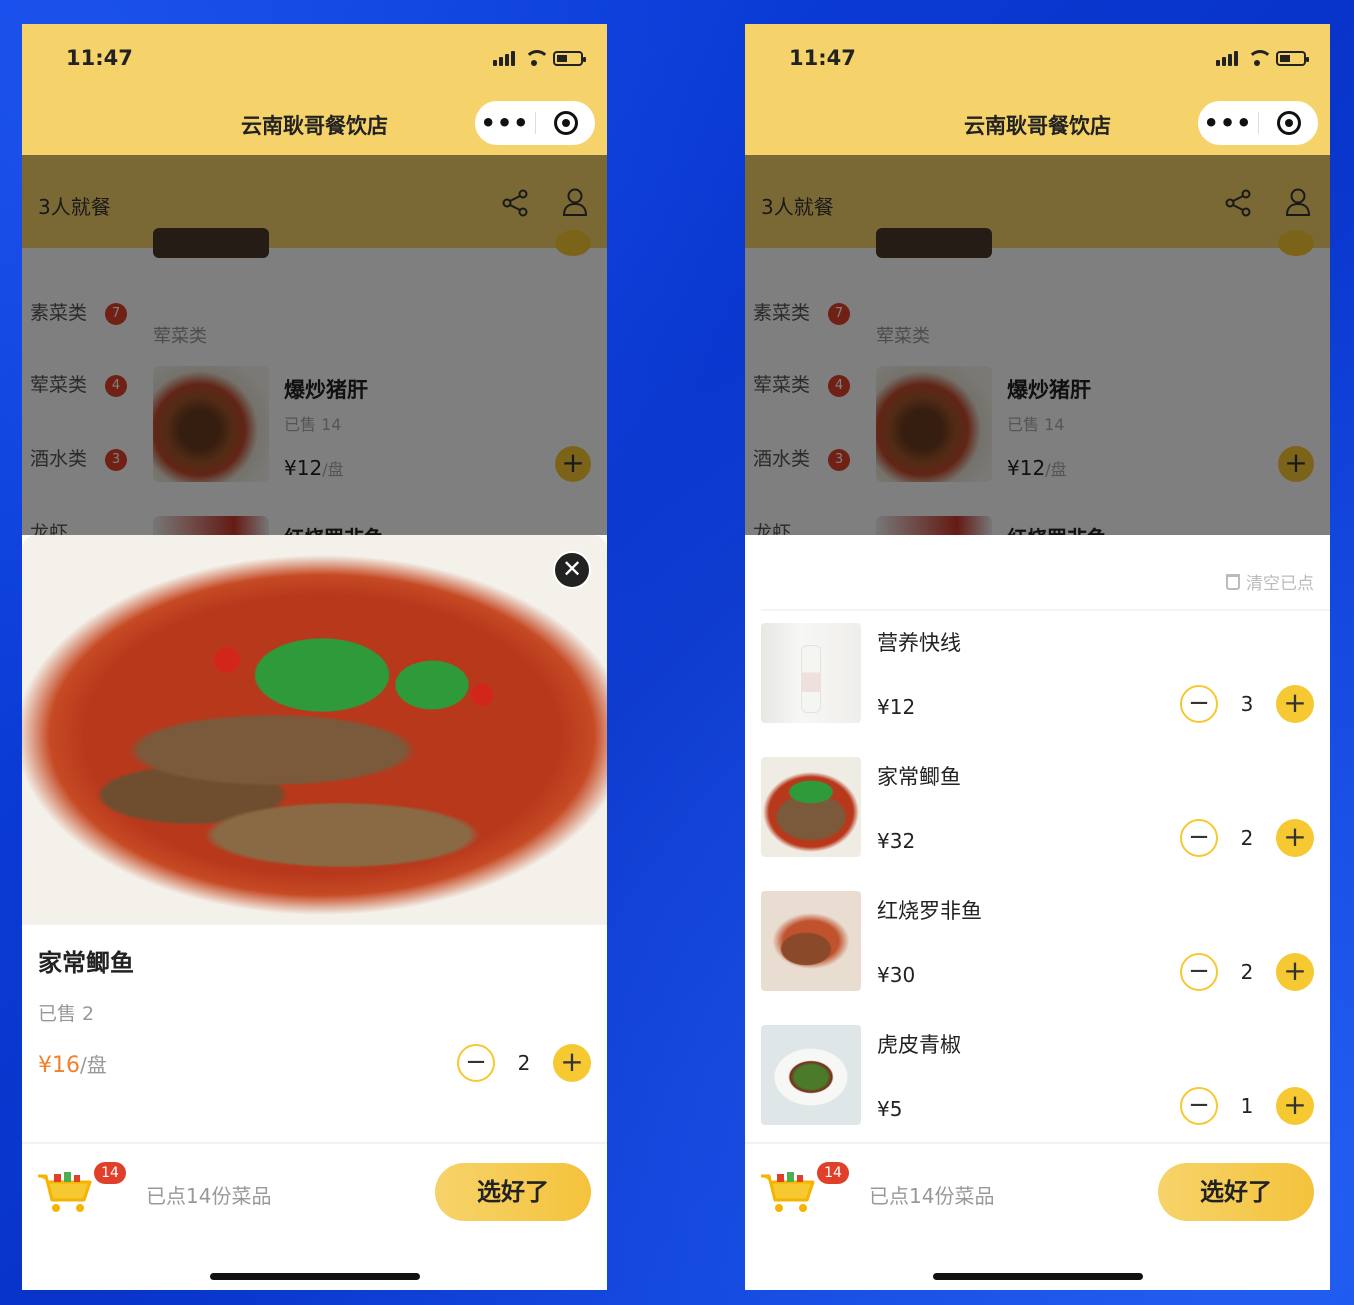  I want to click on cart-item-price: ¥12, so click(896, 707).